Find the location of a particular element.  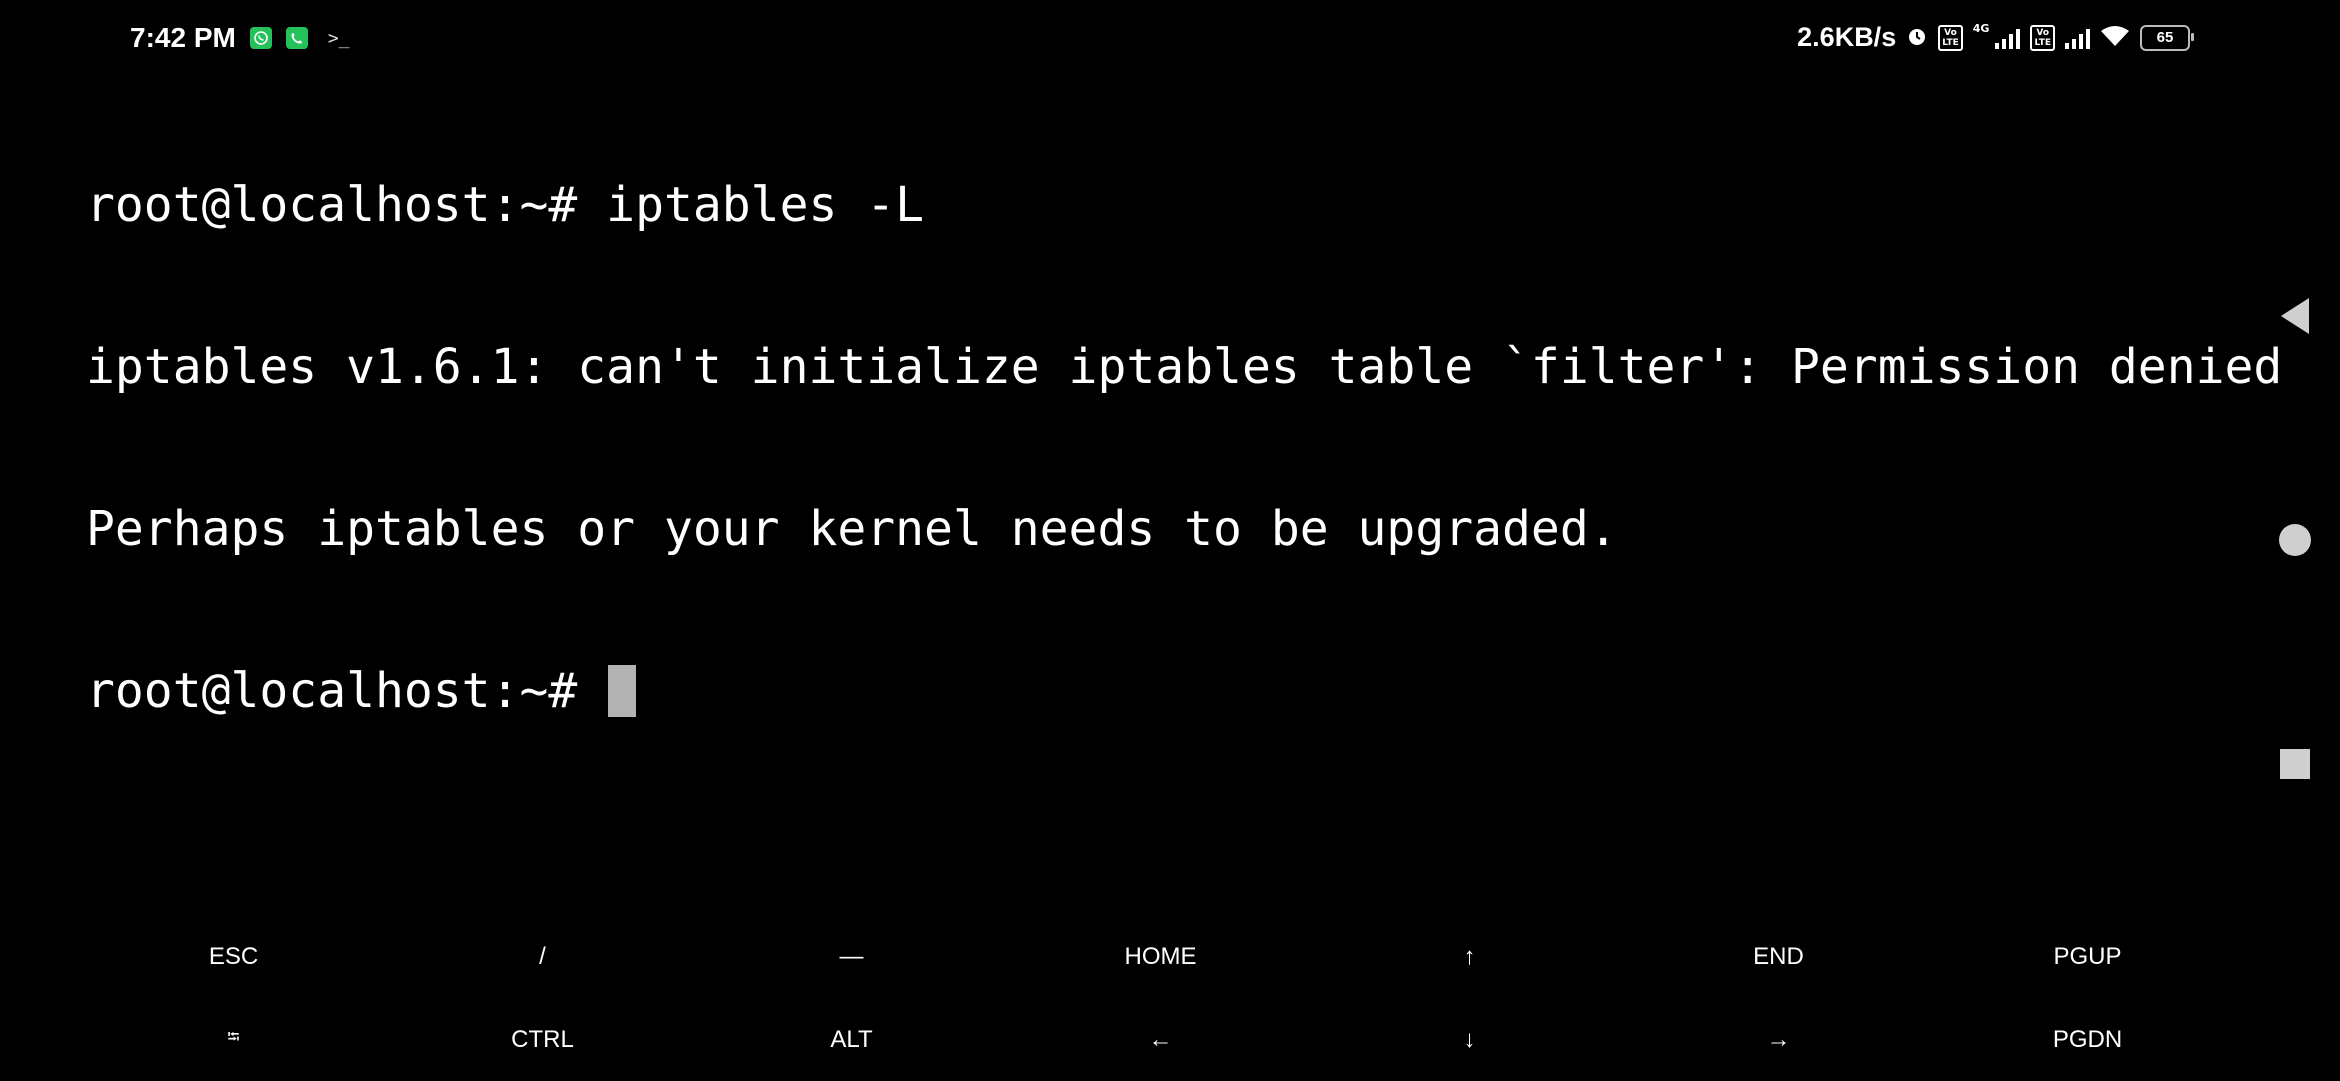

clock: 7:42 PM is located at coordinates (183, 37).